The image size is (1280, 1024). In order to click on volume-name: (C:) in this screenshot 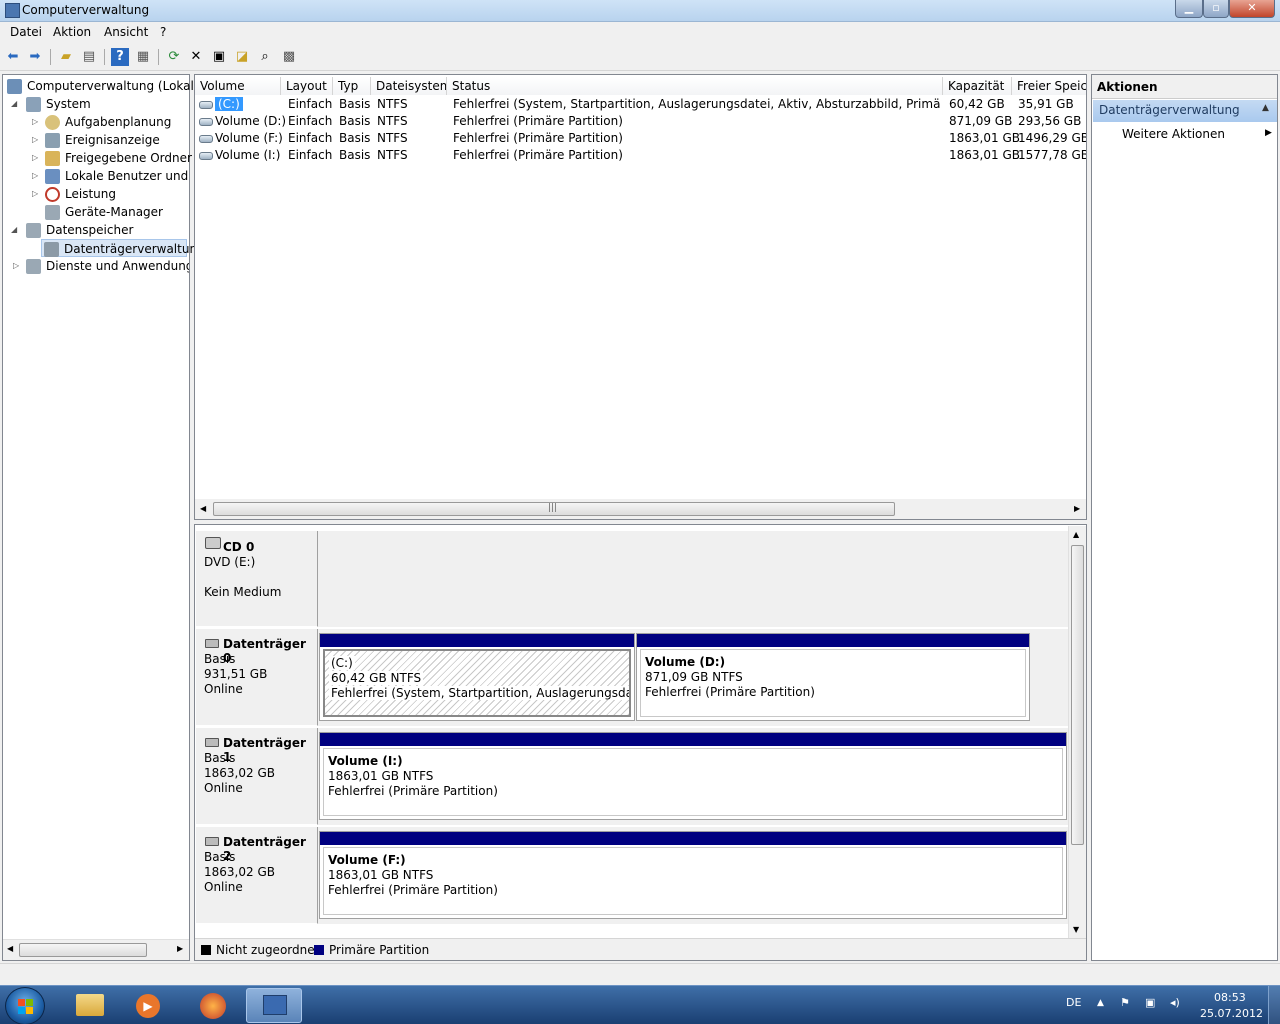, I will do `click(229, 104)`.